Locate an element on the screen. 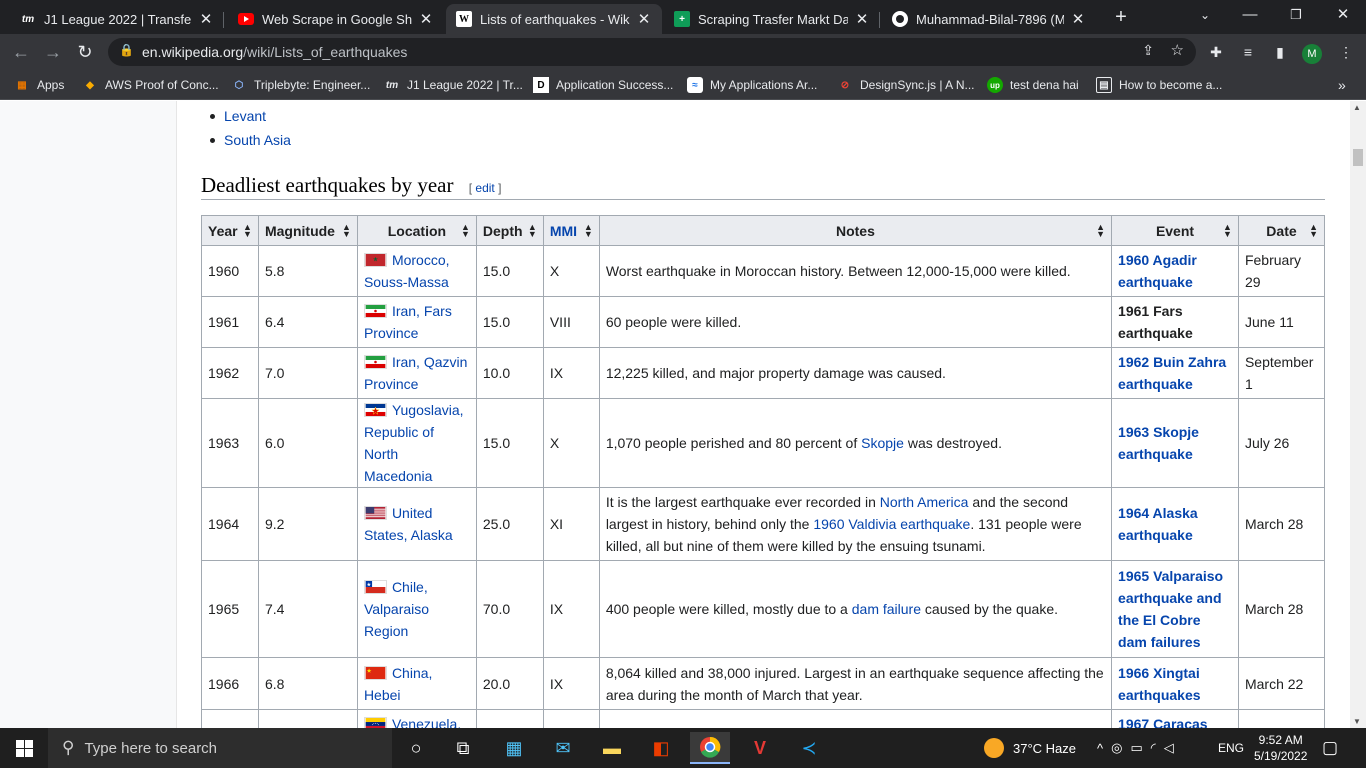 Image resolution: width=1366 pixels, height=768 pixels. location-link: Province is located at coordinates (391, 333).